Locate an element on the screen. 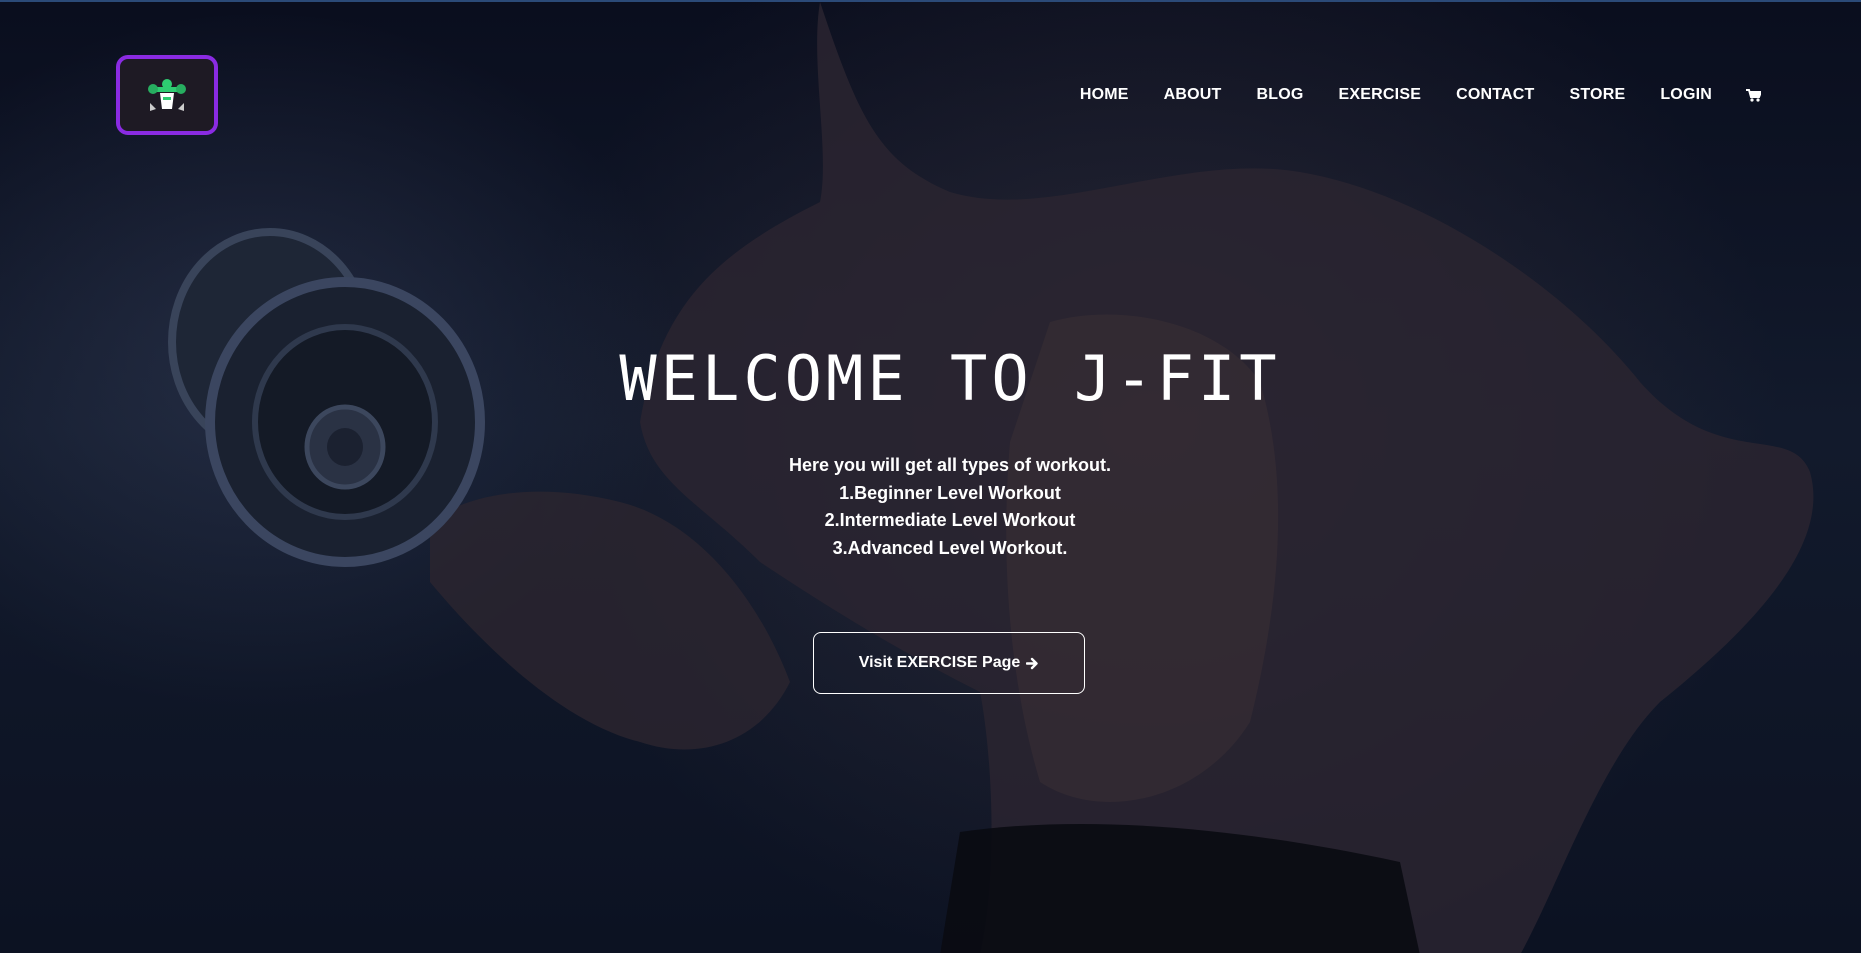  hero-title: WELCOME TO J-FIT is located at coordinates (950, 378).